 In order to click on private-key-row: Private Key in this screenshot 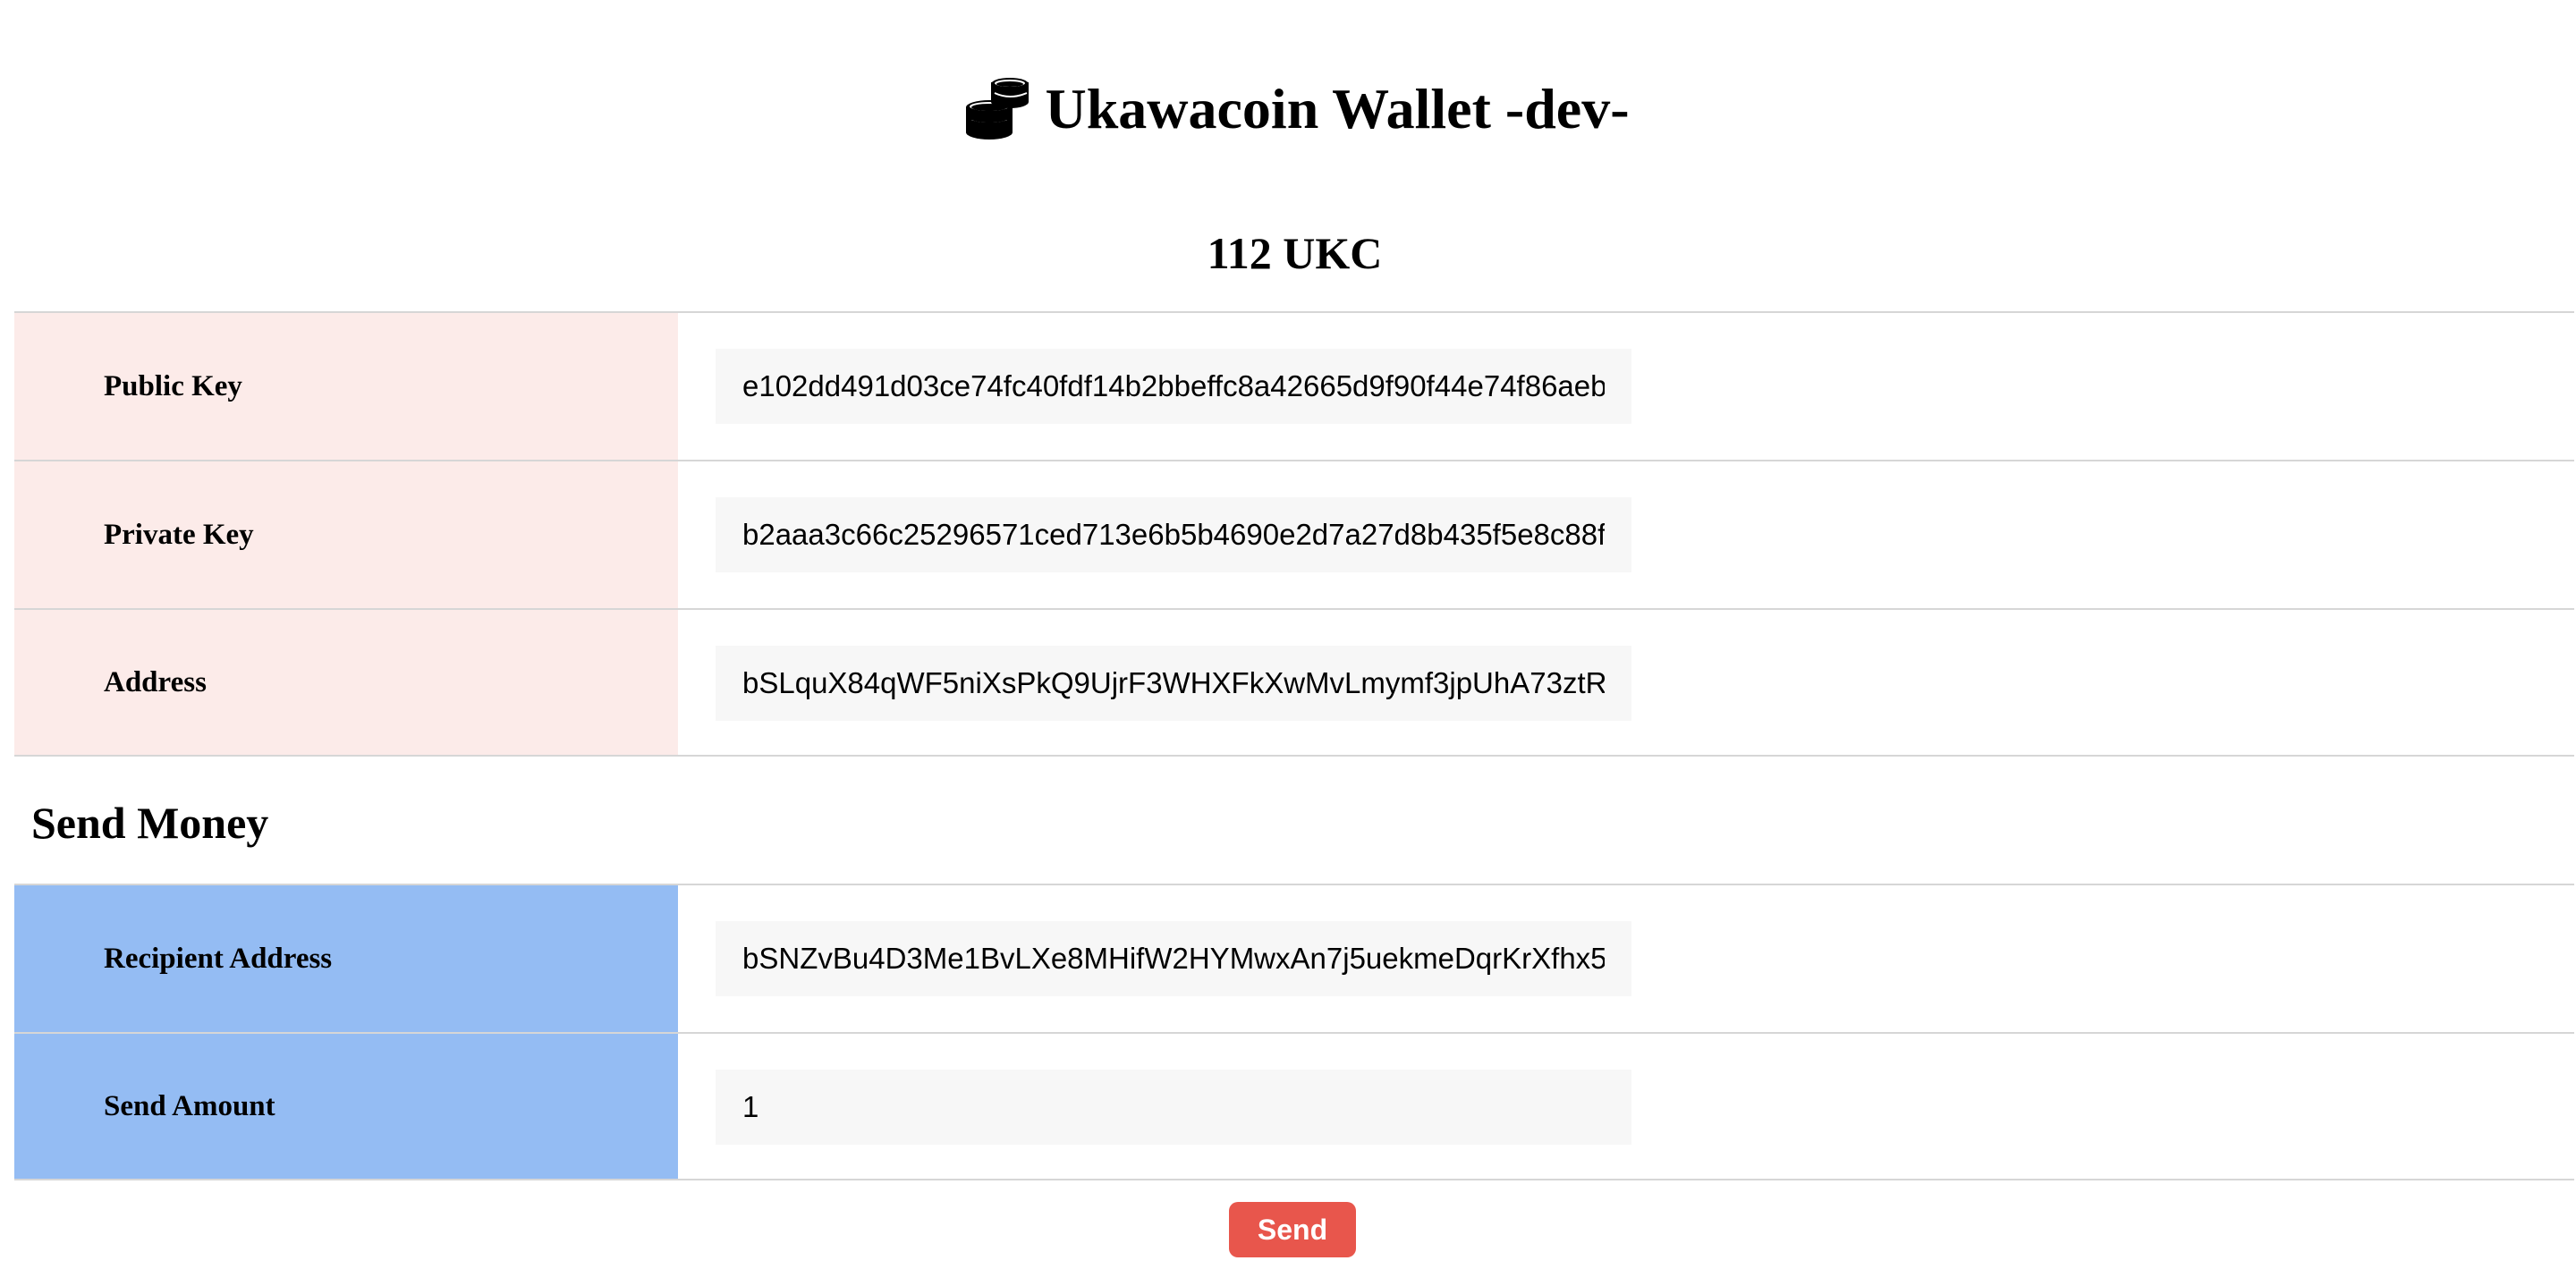, I will do `click(1294, 534)`.